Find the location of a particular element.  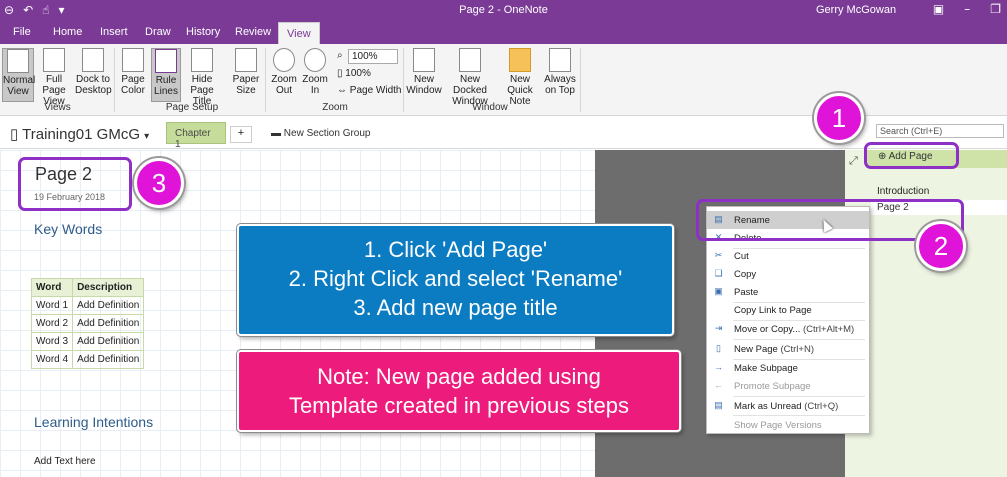

learning-intentions-heading: Learning Intentions is located at coordinates (93, 422).